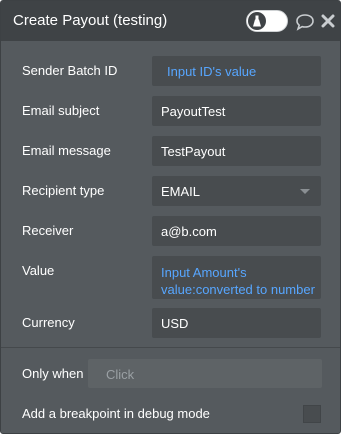  What do you see at coordinates (236, 231) in the screenshot?
I see `receiver-field: a@b.com` at bounding box center [236, 231].